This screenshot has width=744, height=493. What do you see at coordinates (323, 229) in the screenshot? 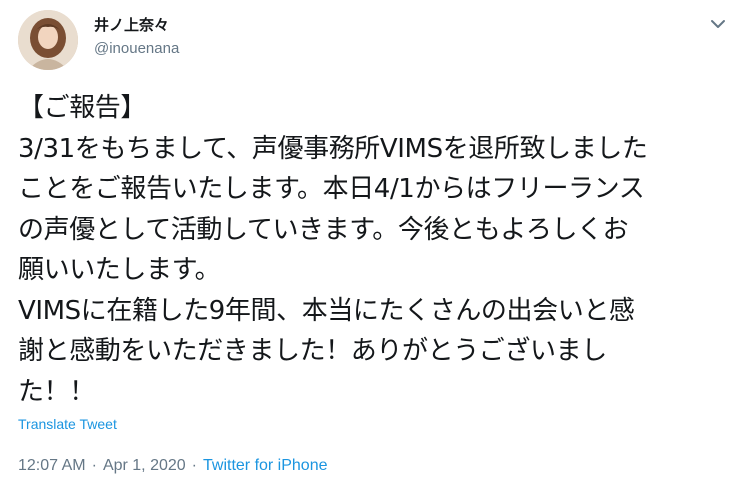
I see `tweet-text-line: の声優として活動していきます。今後ともよろしくお` at bounding box center [323, 229].